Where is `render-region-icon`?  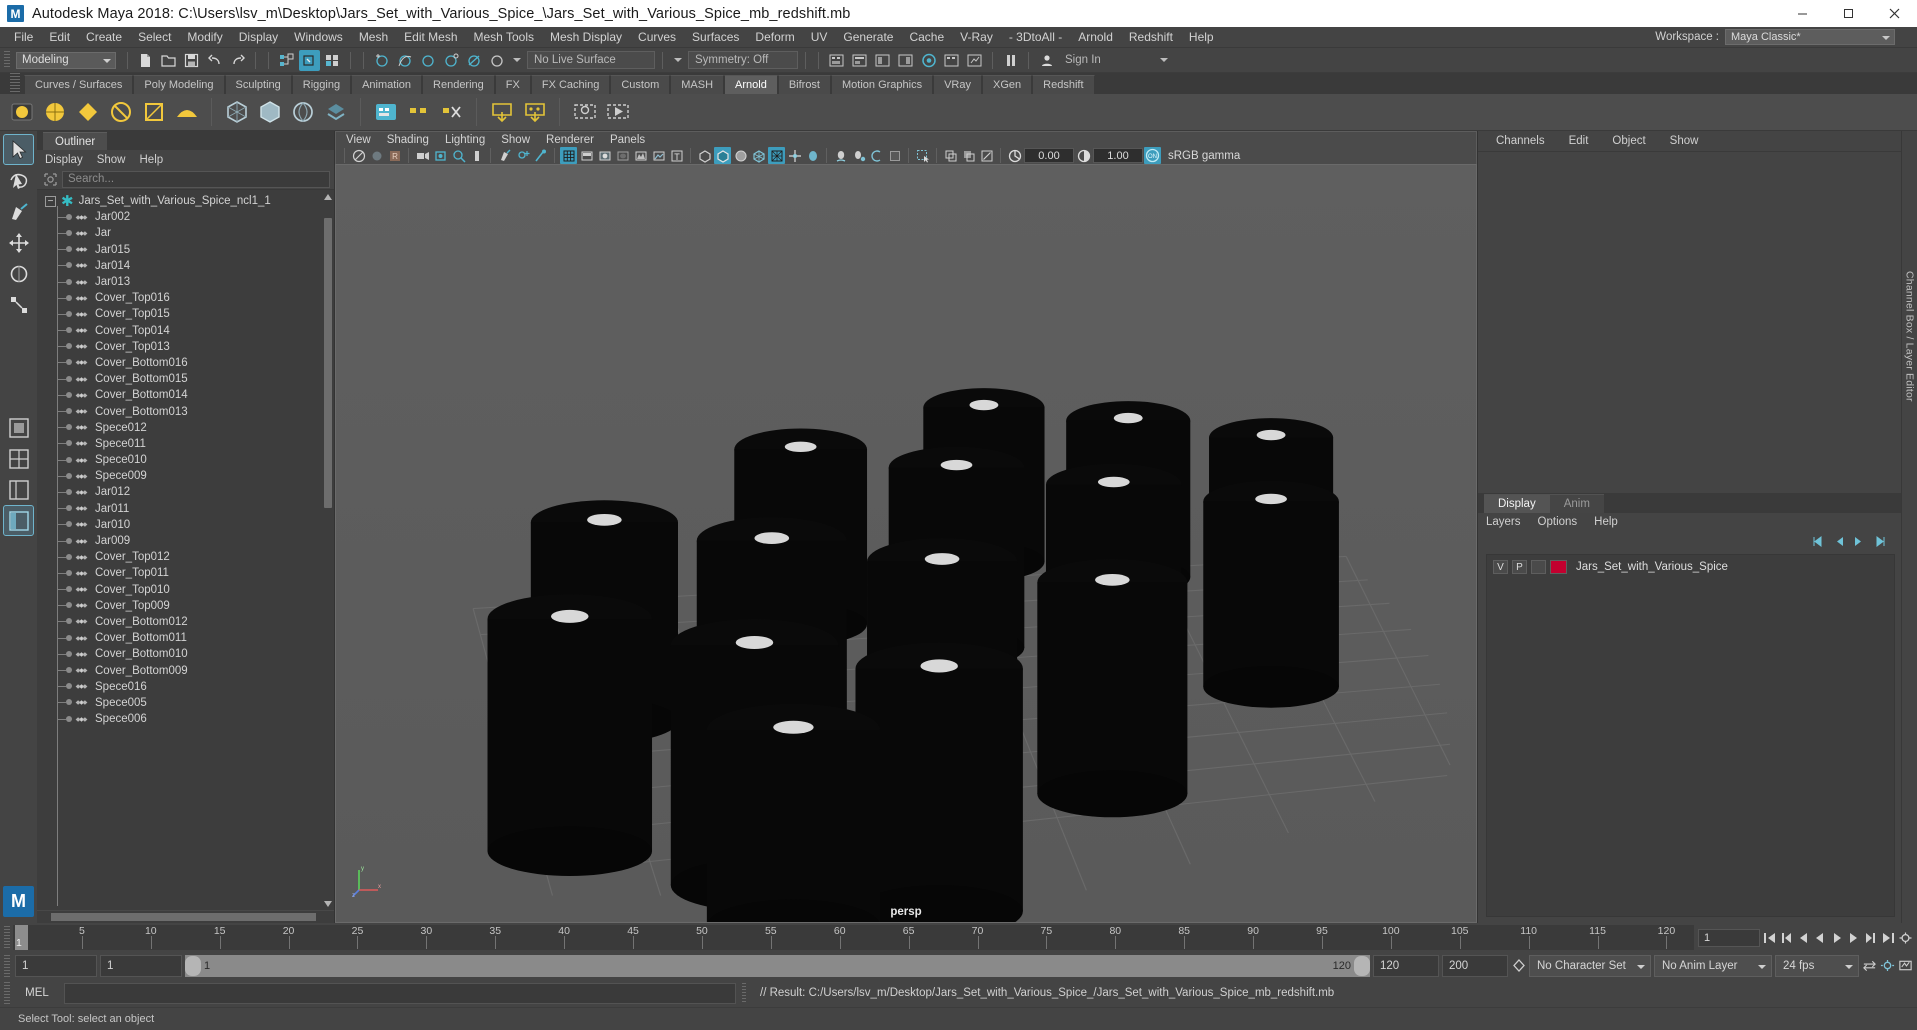 render-region-icon is located at coordinates (986, 155).